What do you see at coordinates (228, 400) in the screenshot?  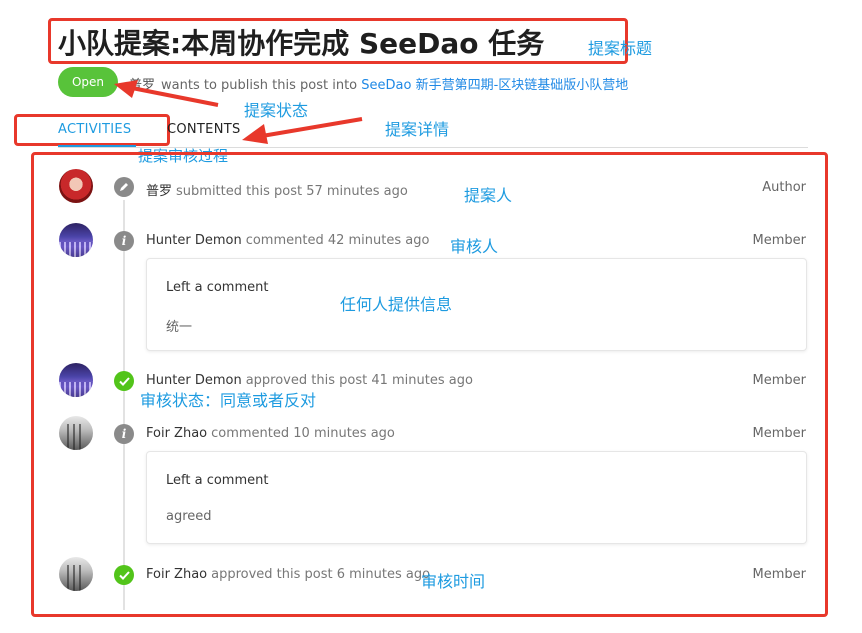 I see `review-status-note: 审核状态：同意或者反对` at bounding box center [228, 400].